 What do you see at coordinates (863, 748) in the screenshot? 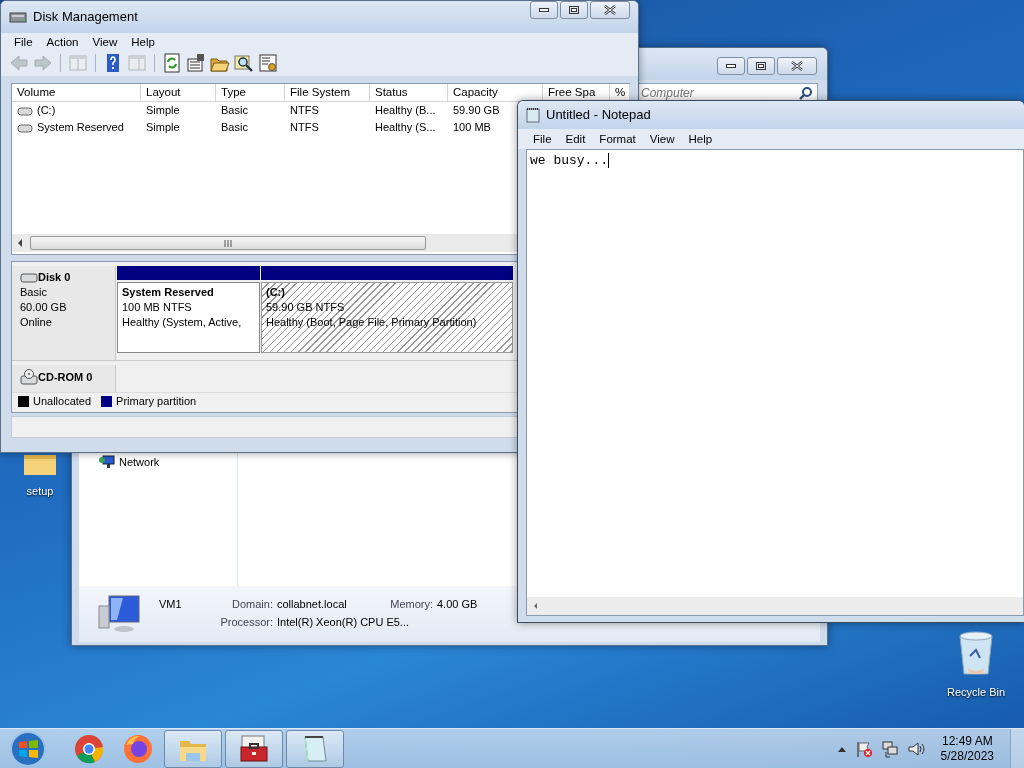
I see `action-center-icon` at bounding box center [863, 748].